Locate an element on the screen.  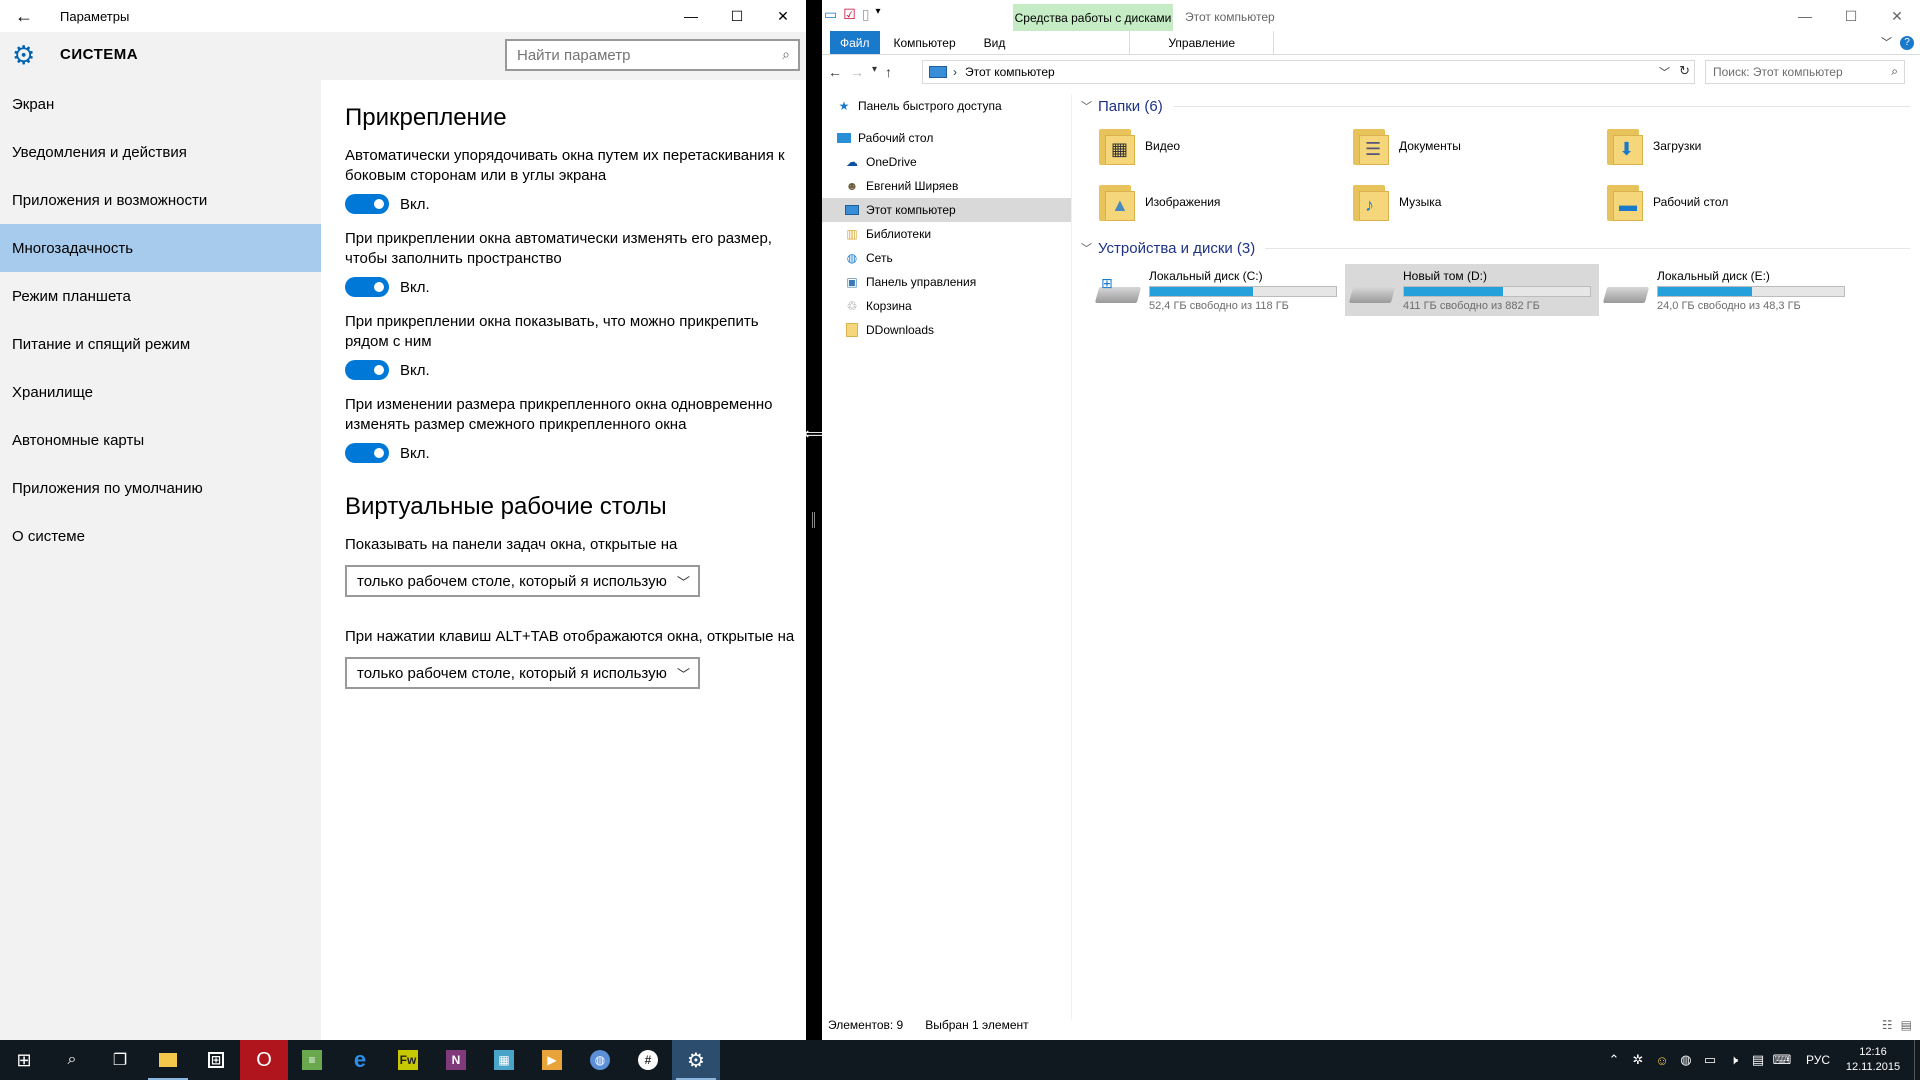
taskbar-app-store: ⊞ is located at coordinates (216, 1060).